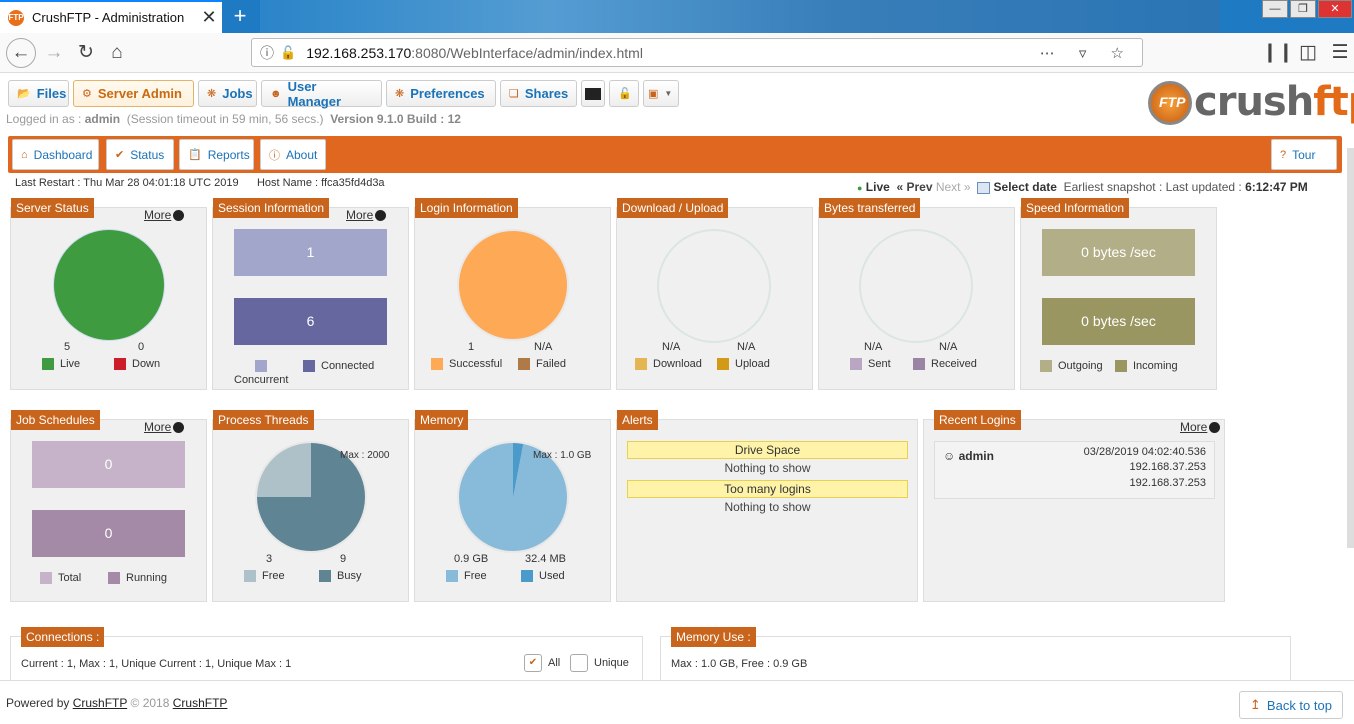 Image resolution: width=1354 pixels, height=724 pixels. Describe the element at coordinates (447, 93) in the screenshot. I see `preferences-label: Preferences` at that location.